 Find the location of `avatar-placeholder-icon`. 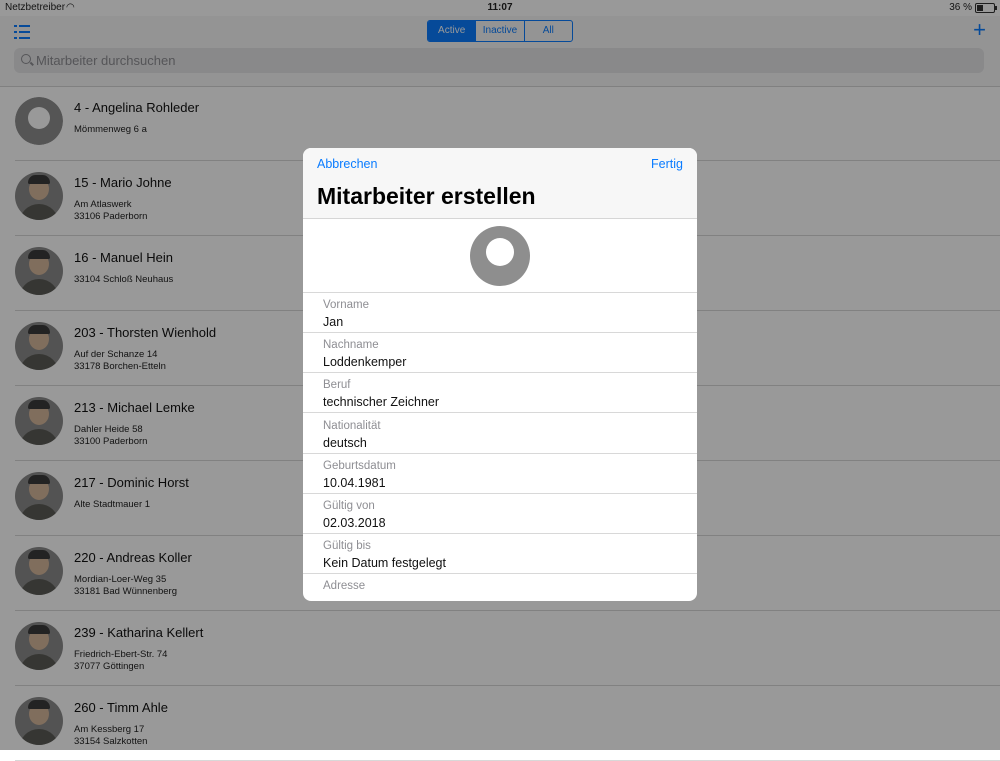

avatar-placeholder-icon is located at coordinates (500, 256).